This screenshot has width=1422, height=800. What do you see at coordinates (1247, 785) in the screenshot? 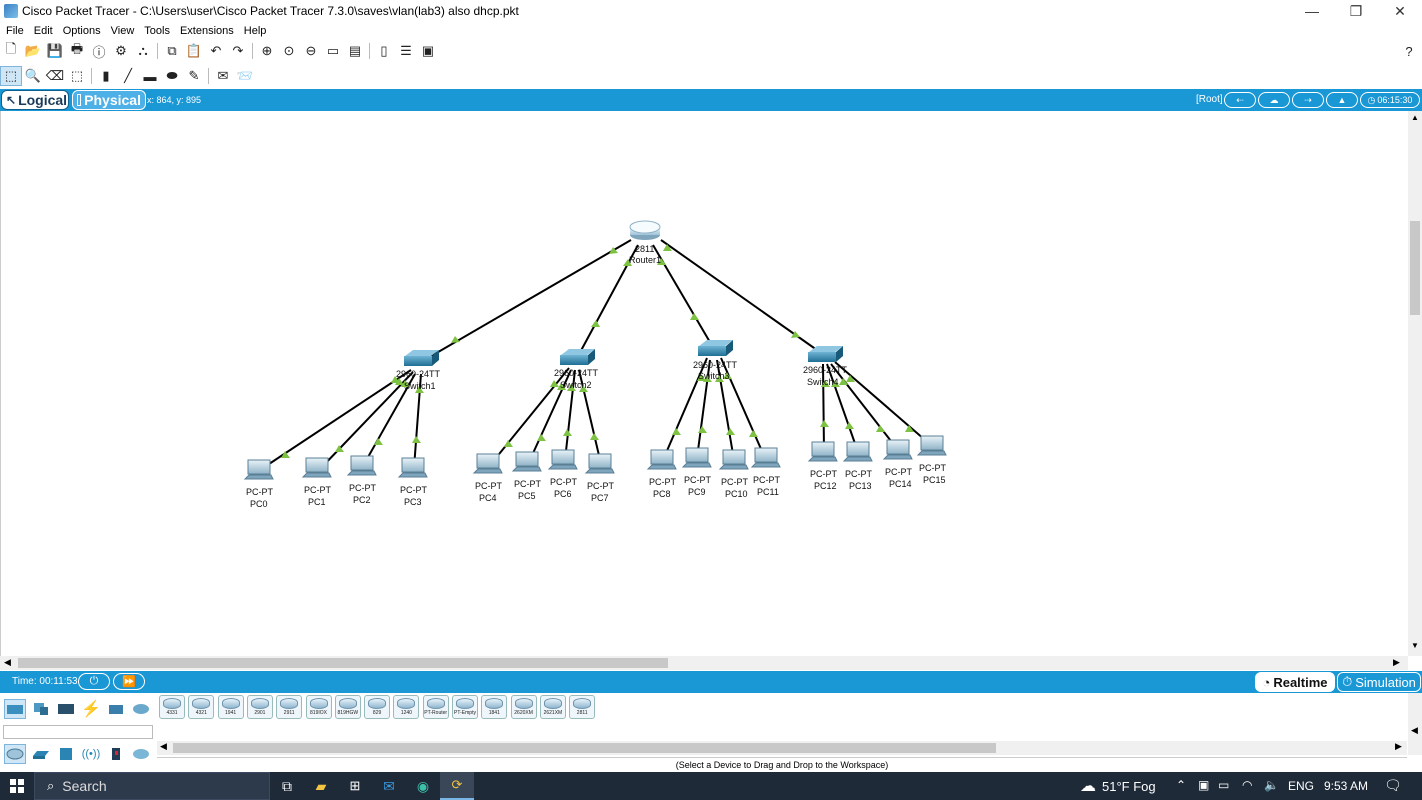
I see `wifi-icon: ◠` at bounding box center [1247, 785].